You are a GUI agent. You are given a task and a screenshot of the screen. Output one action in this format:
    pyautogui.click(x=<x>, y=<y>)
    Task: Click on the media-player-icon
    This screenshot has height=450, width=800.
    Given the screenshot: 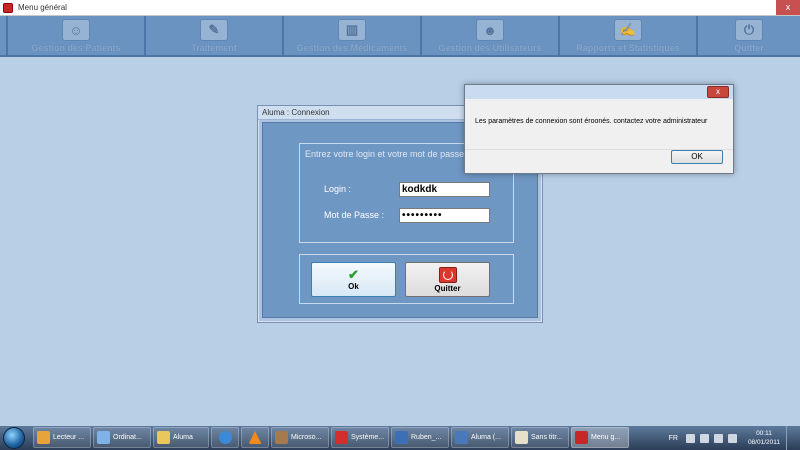 What is the action you would take?
    pyautogui.click(x=43, y=437)
    